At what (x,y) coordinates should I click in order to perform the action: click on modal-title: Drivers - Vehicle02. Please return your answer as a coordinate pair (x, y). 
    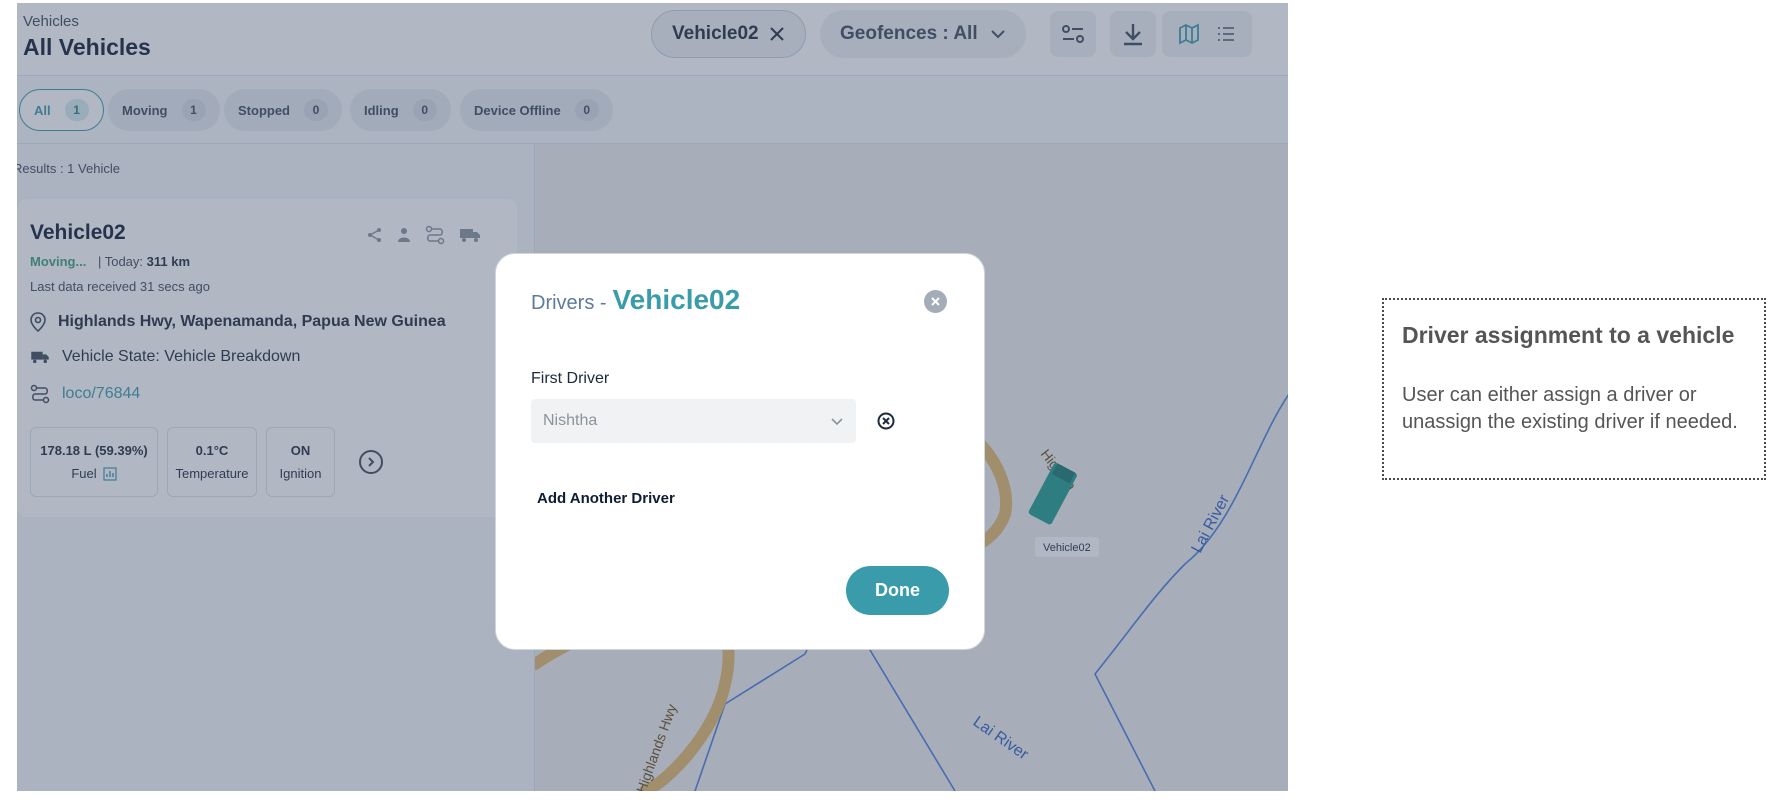
    Looking at the image, I should click on (635, 300).